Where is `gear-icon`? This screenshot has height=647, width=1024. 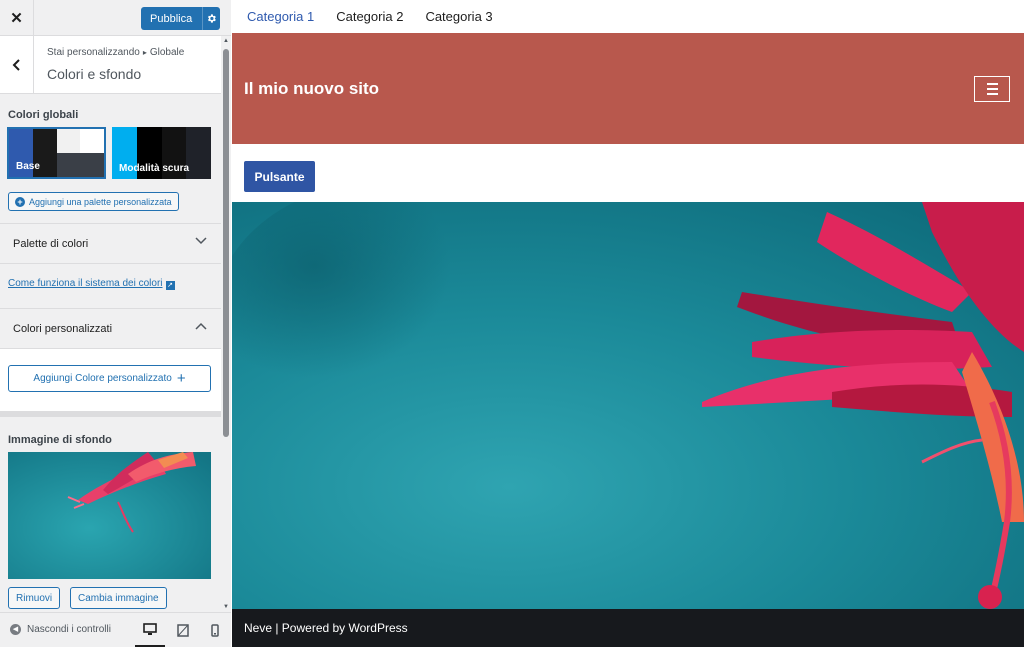 gear-icon is located at coordinates (211, 18).